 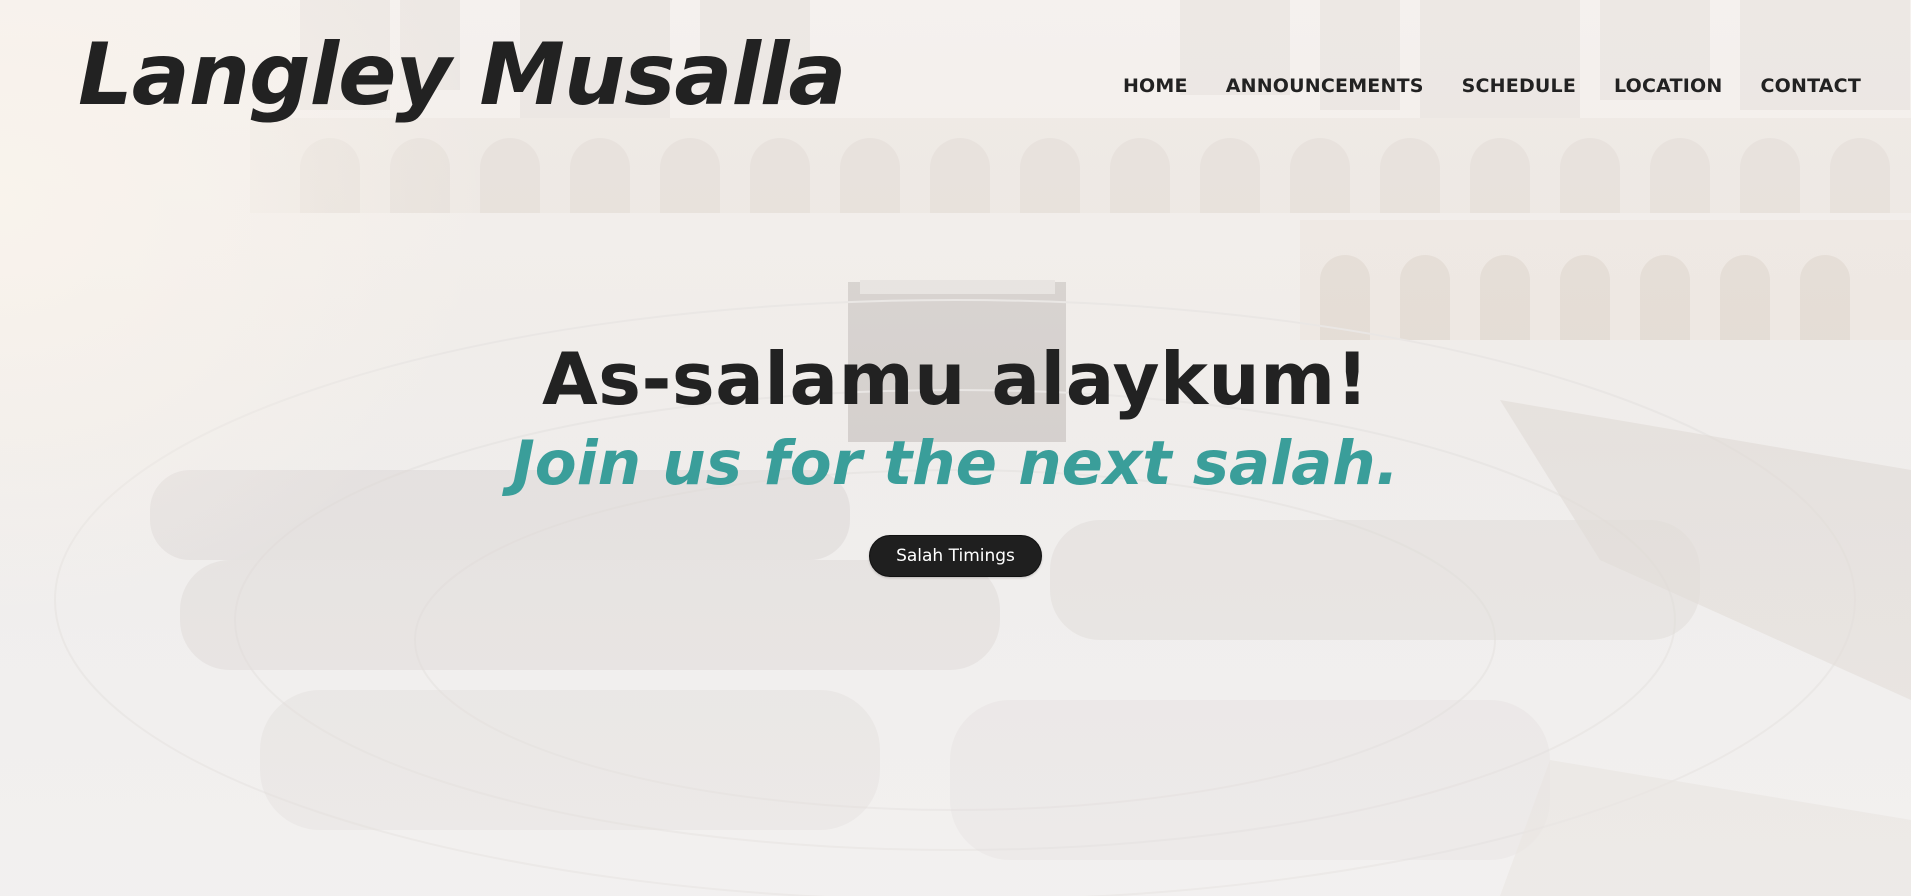 I want to click on salah-timings-button: Salah Timings, so click(x=955, y=555).